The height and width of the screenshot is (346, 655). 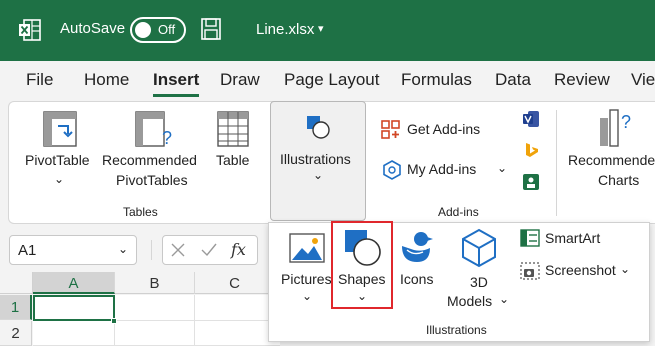 What do you see at coordinates (530, 238) in the screenshot?
I see `smartart-icon` at bounding box center [530, 238].